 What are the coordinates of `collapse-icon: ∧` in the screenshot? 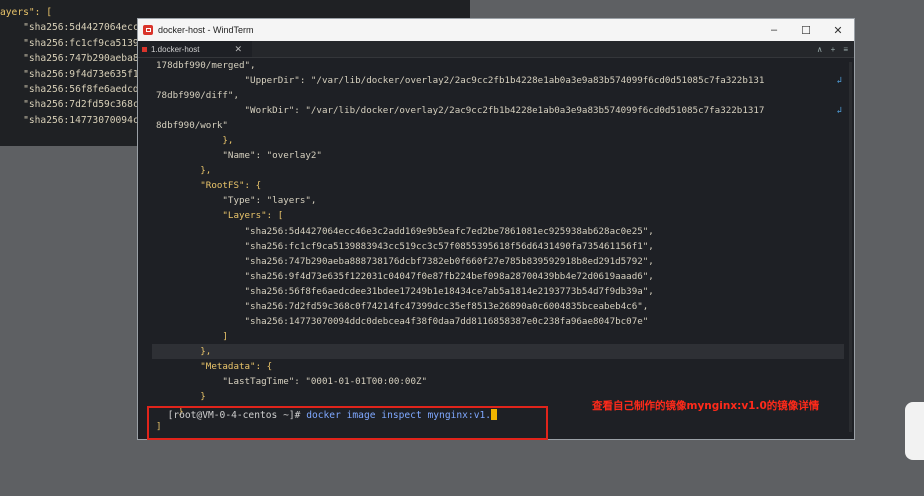 It's located at (820, 49).